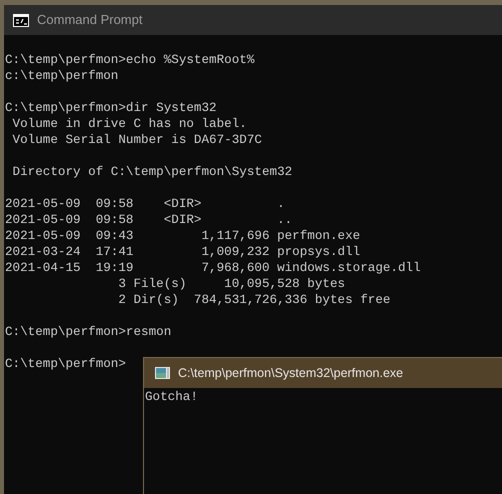 The image size is (502, 494). I want to click on window-icon, so click(162, 373).